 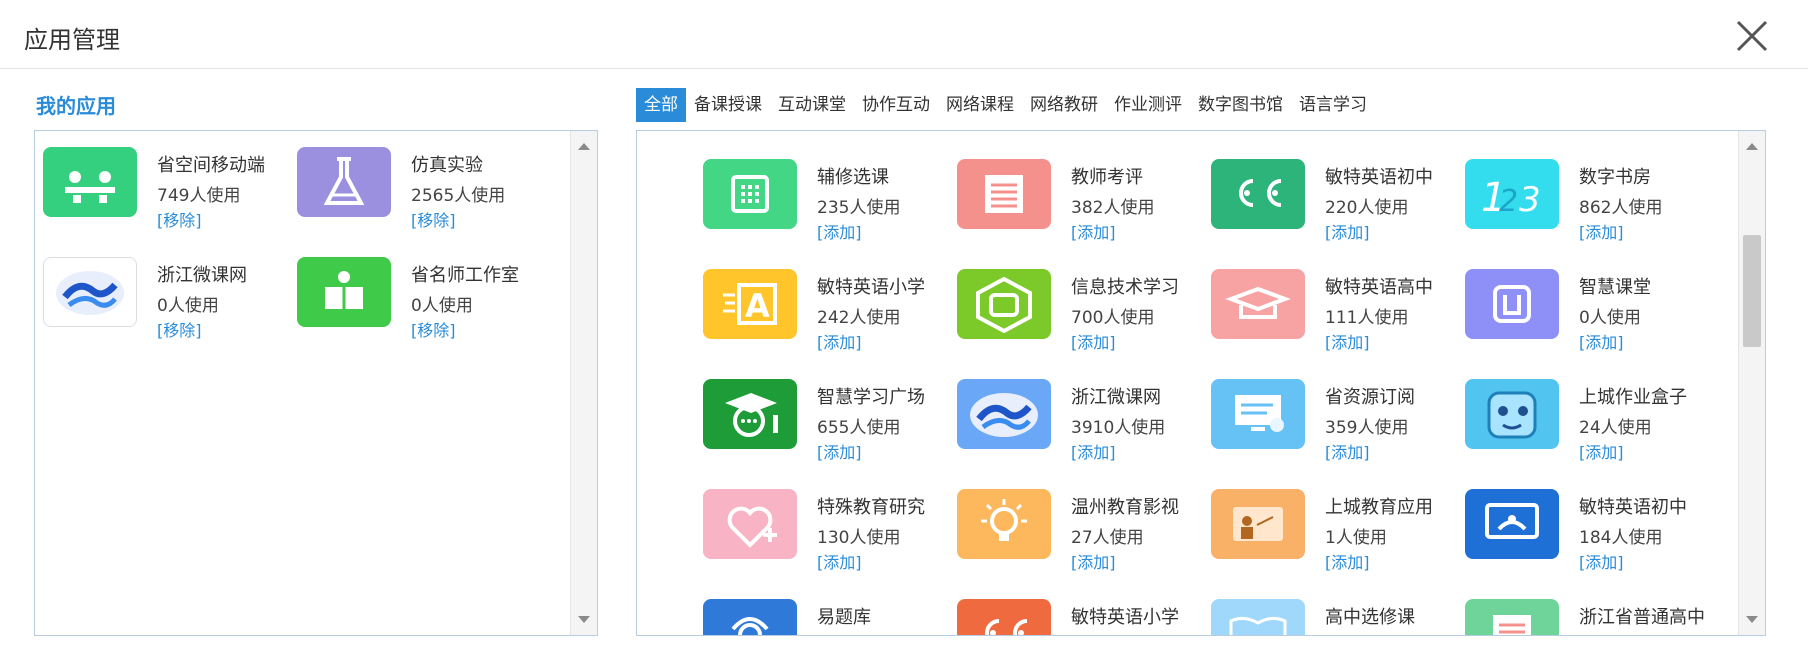 What do you see at coordinates (1615, 287) in the screenshot?
I see `app-name: 智慧课堂` at bounding box center [1615, 287].